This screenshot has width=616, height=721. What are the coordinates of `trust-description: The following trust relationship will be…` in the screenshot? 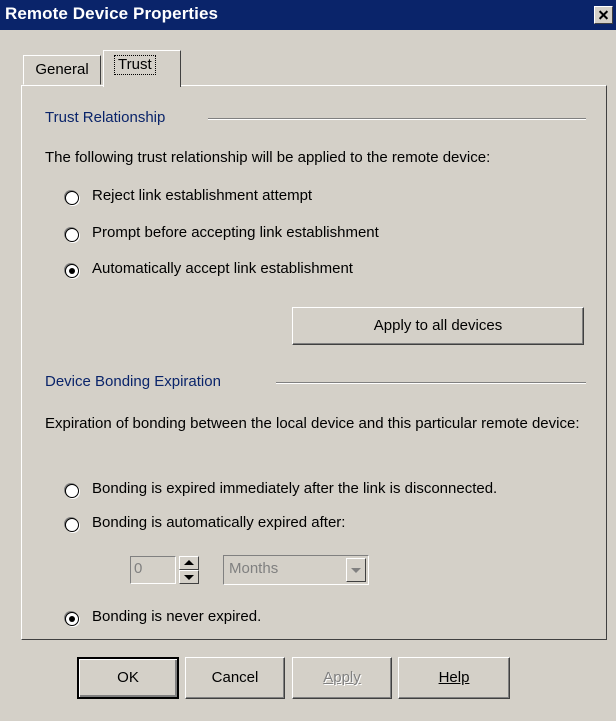 It's located at (268, 157).